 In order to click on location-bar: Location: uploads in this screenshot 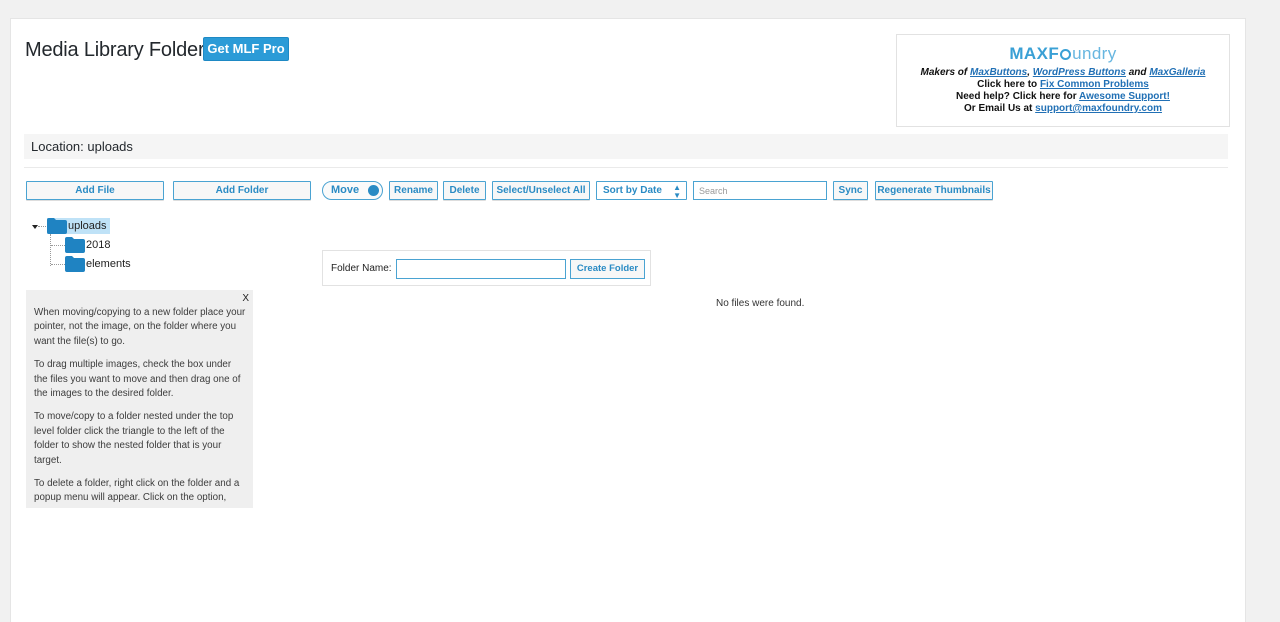, I will do `click(626, 146)`.